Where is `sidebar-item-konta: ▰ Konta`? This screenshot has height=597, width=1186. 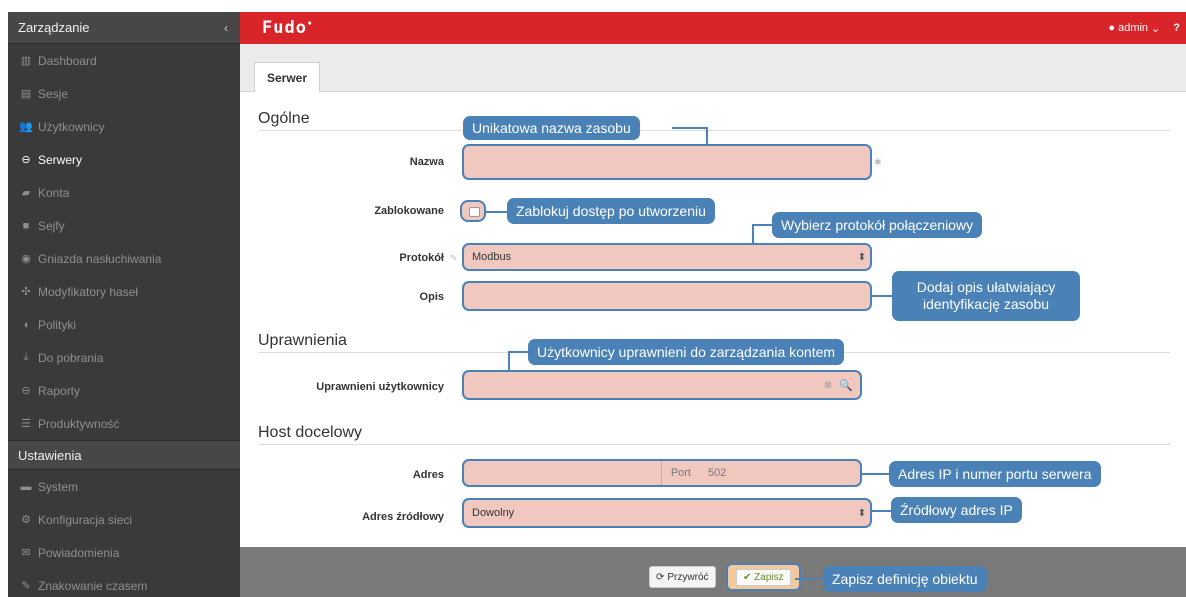
sidebar-item-konta: ▰ Konta is located at coordinates (124, 192).